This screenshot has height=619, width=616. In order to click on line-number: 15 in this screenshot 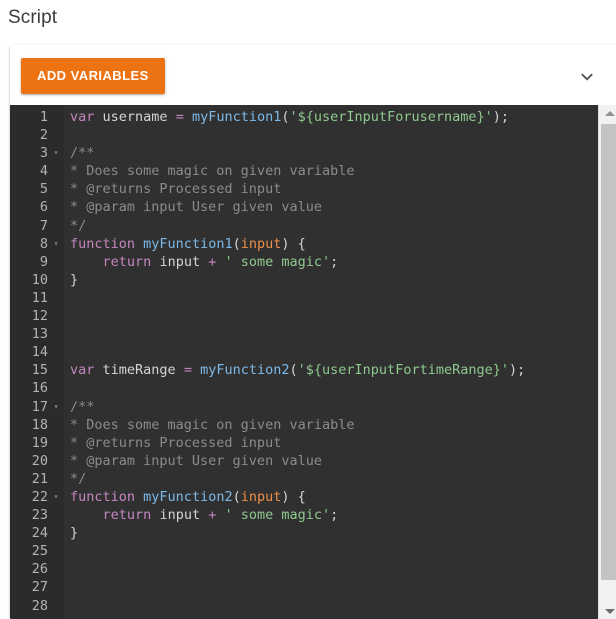, I will do `click(39, 370)`.